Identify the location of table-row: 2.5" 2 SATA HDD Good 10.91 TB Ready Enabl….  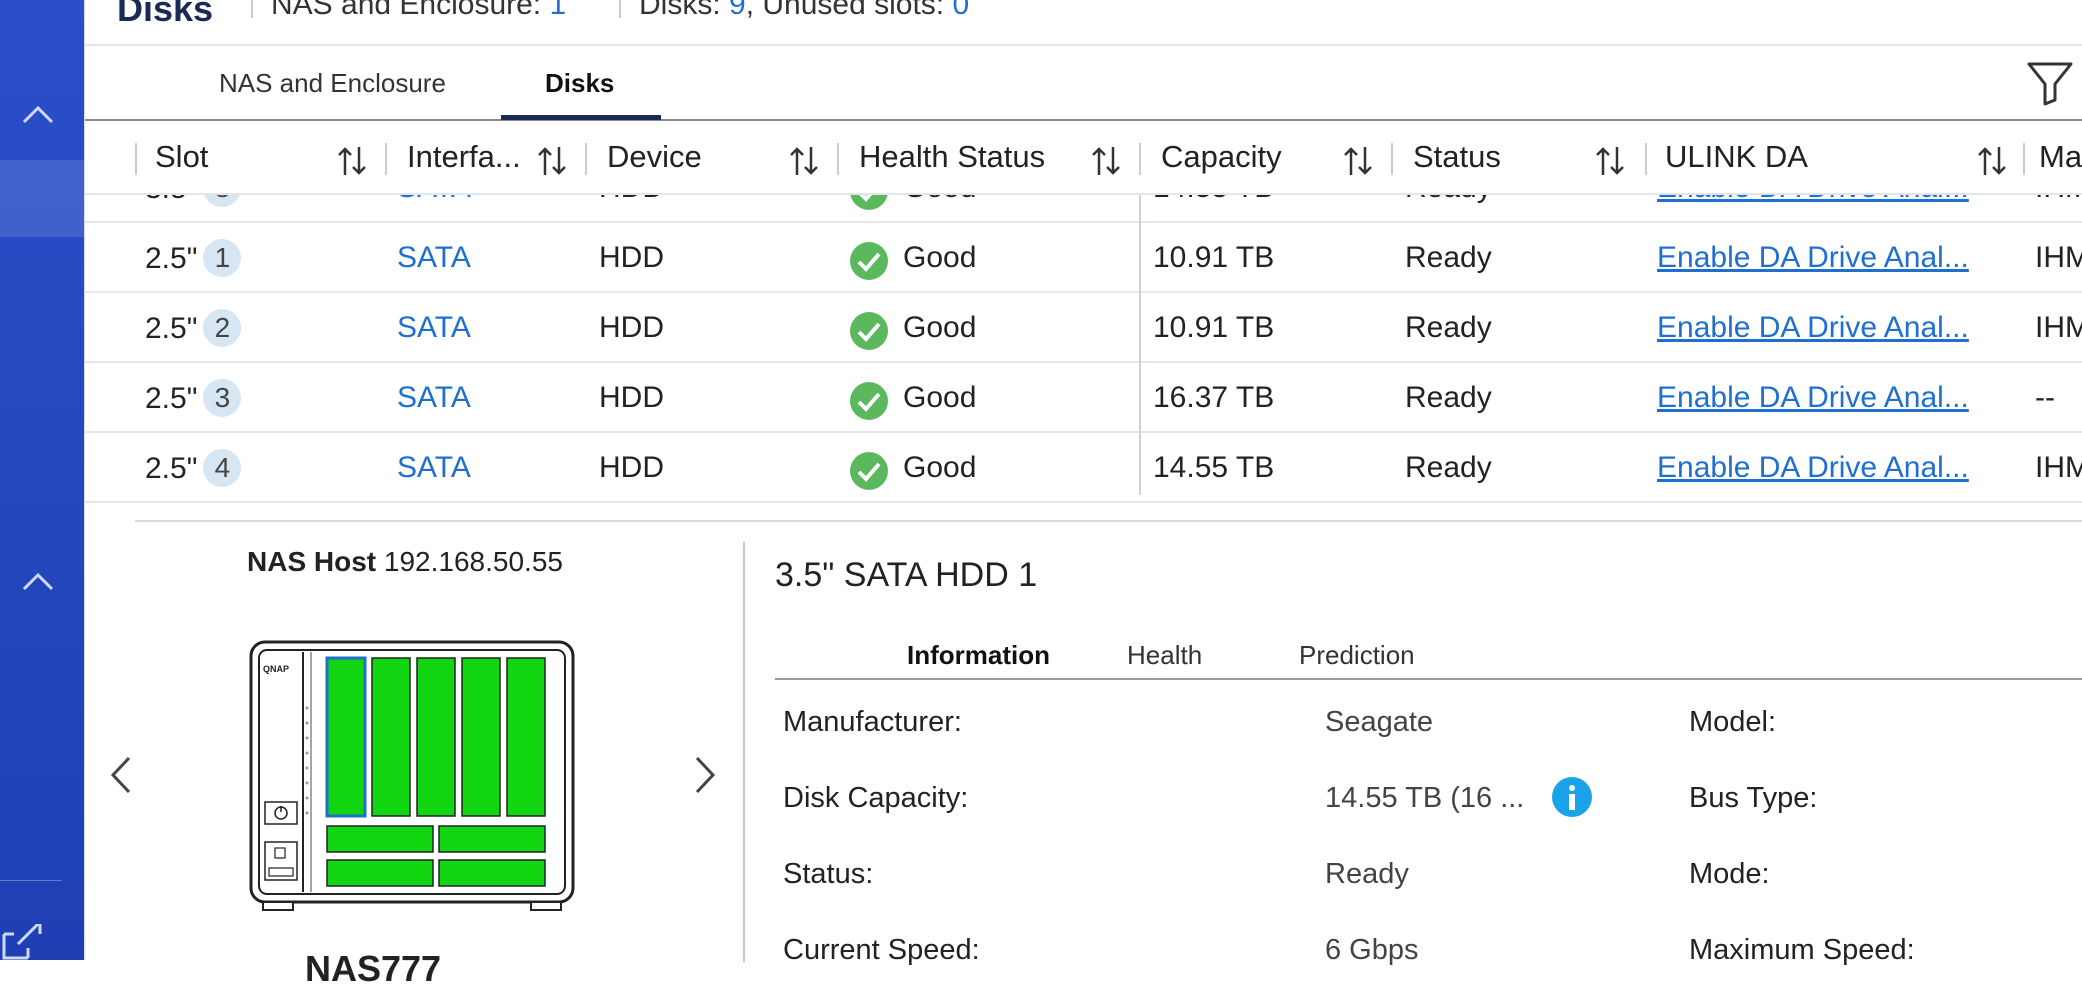
(1083, 328).